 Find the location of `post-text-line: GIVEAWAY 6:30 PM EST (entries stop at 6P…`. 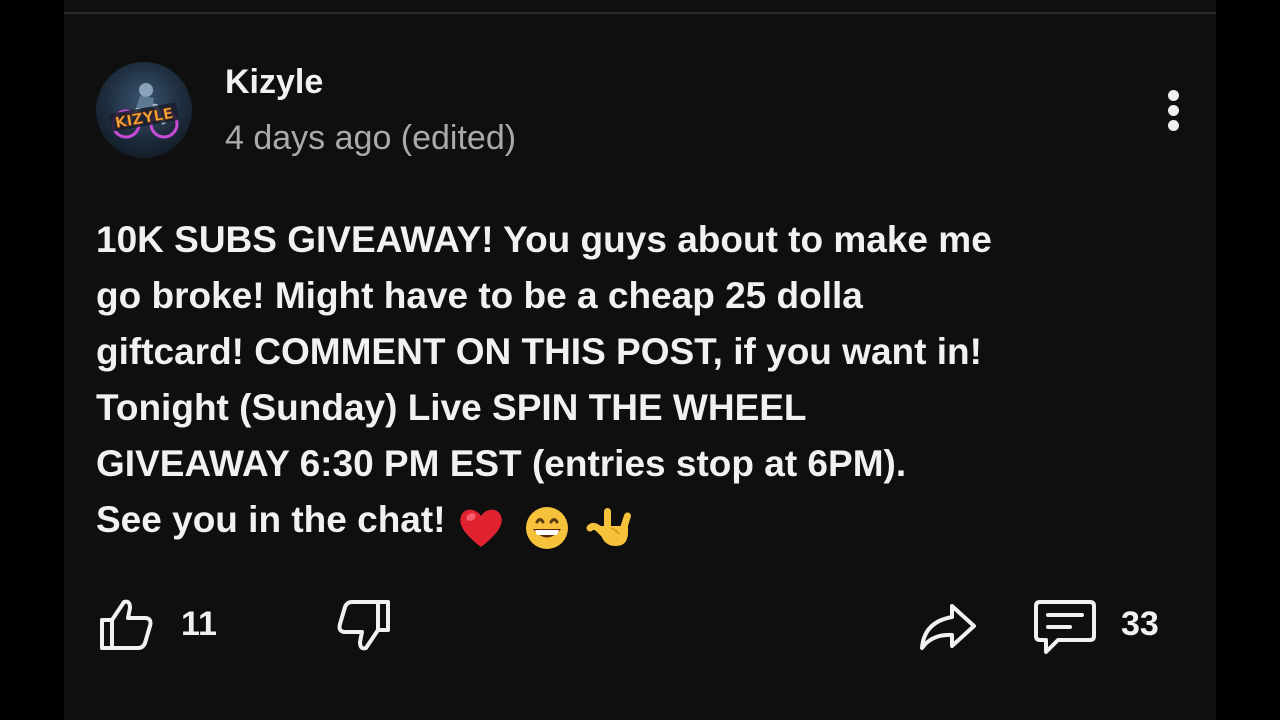

post-text-line: GIVEAWAY 6:30 PM EST (entries stop at 6P… is located at coordinates (501, 463).